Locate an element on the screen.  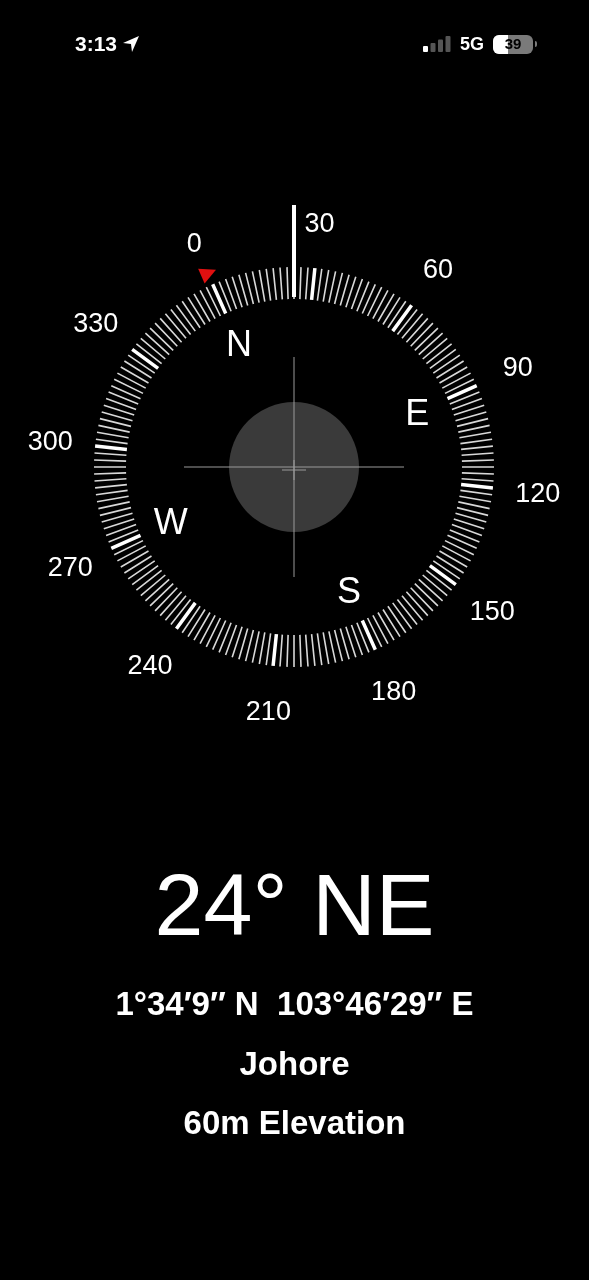
heading-reading: 24° NE is located at coordinates (294, 905).